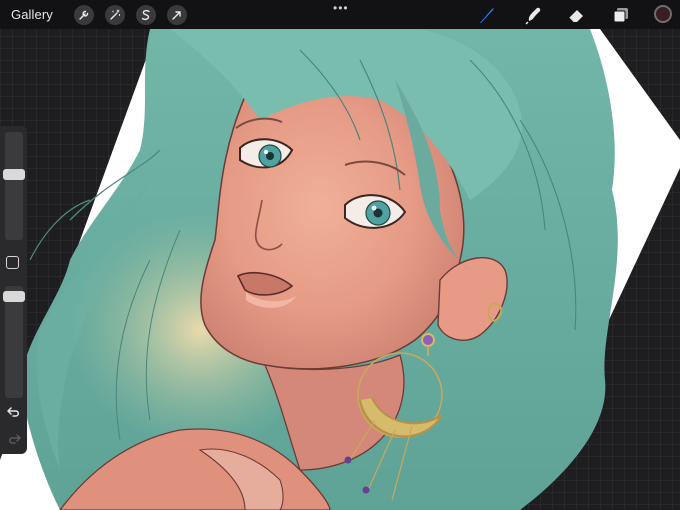 This screenshot has height=510, width=680. I want to click on gallery-button: Gallery, so click(32, 14).